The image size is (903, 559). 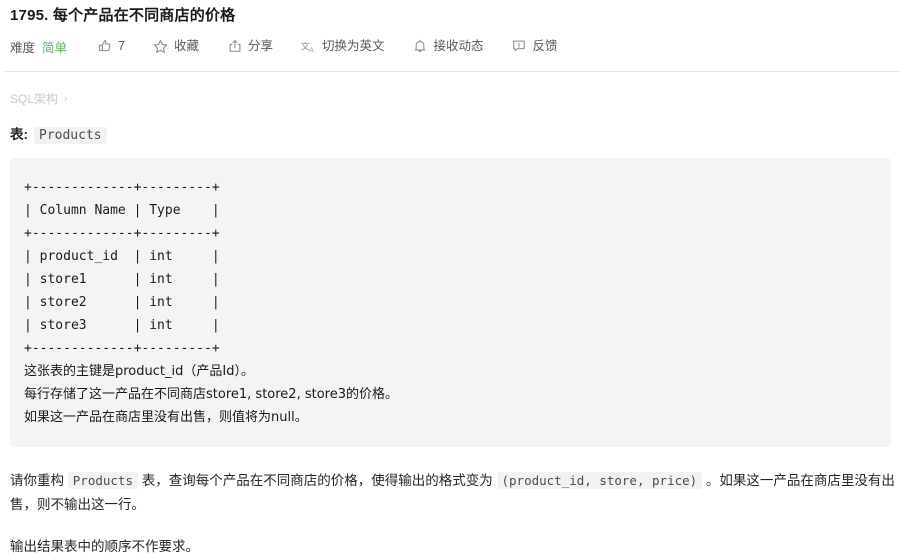 I want to click on page-title: 1795. 每个产品在不同商店的价格, so click(x=123, y=15).